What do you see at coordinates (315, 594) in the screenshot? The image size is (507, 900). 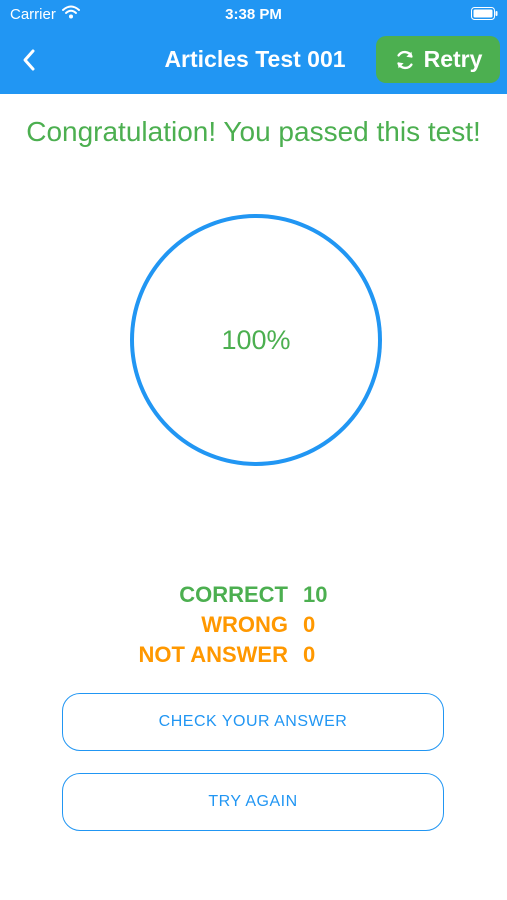 I see `correct-value: 10` at bounding box center [315, 594].